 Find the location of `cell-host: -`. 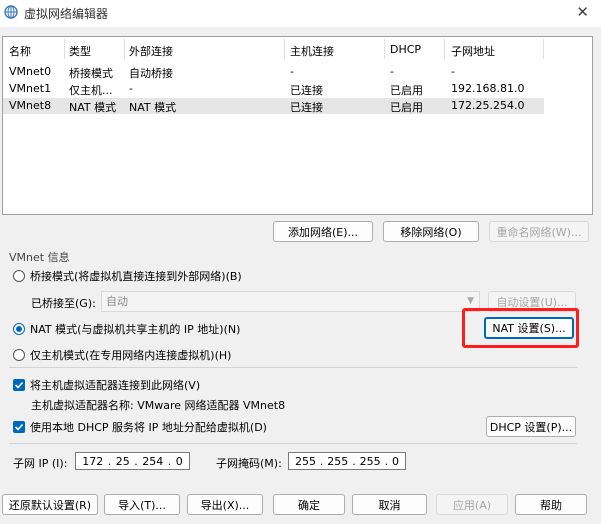

cell-host: - is located at coordinates (292, 71).